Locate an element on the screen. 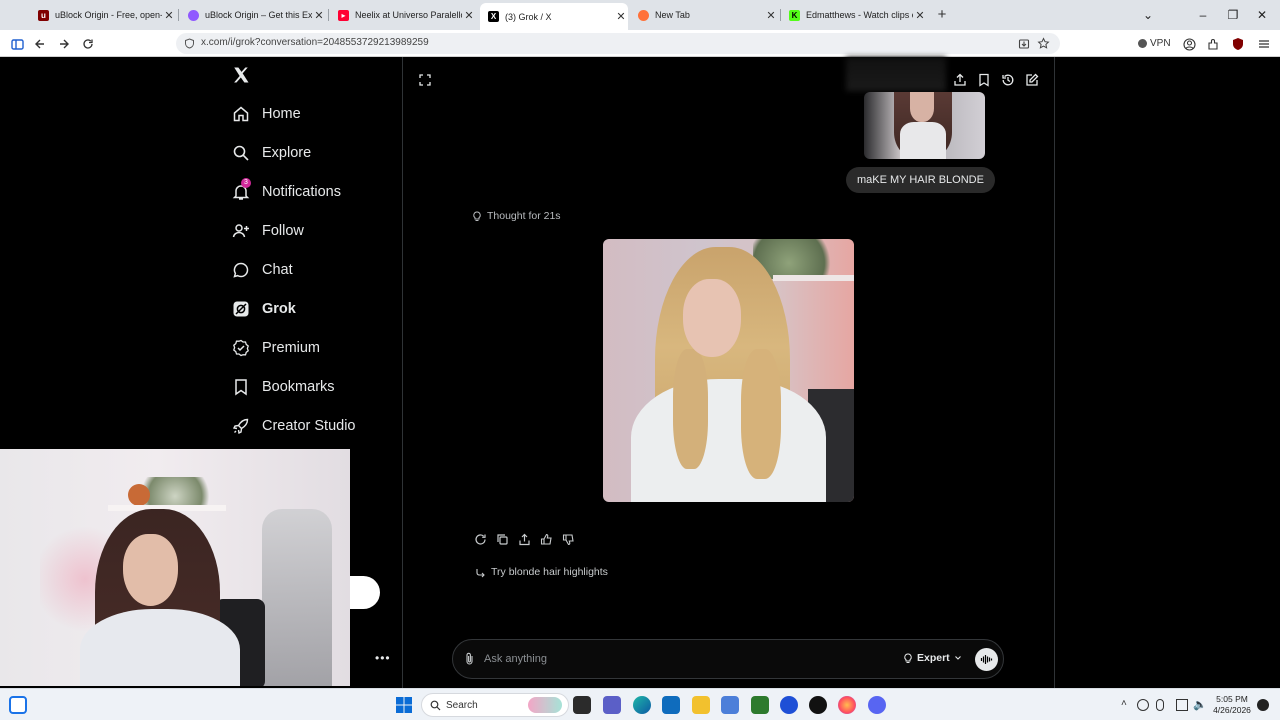 The height and width of the screenshot is (720, 1280). ublock-extension-icon is located at coordinates (1238, 44).